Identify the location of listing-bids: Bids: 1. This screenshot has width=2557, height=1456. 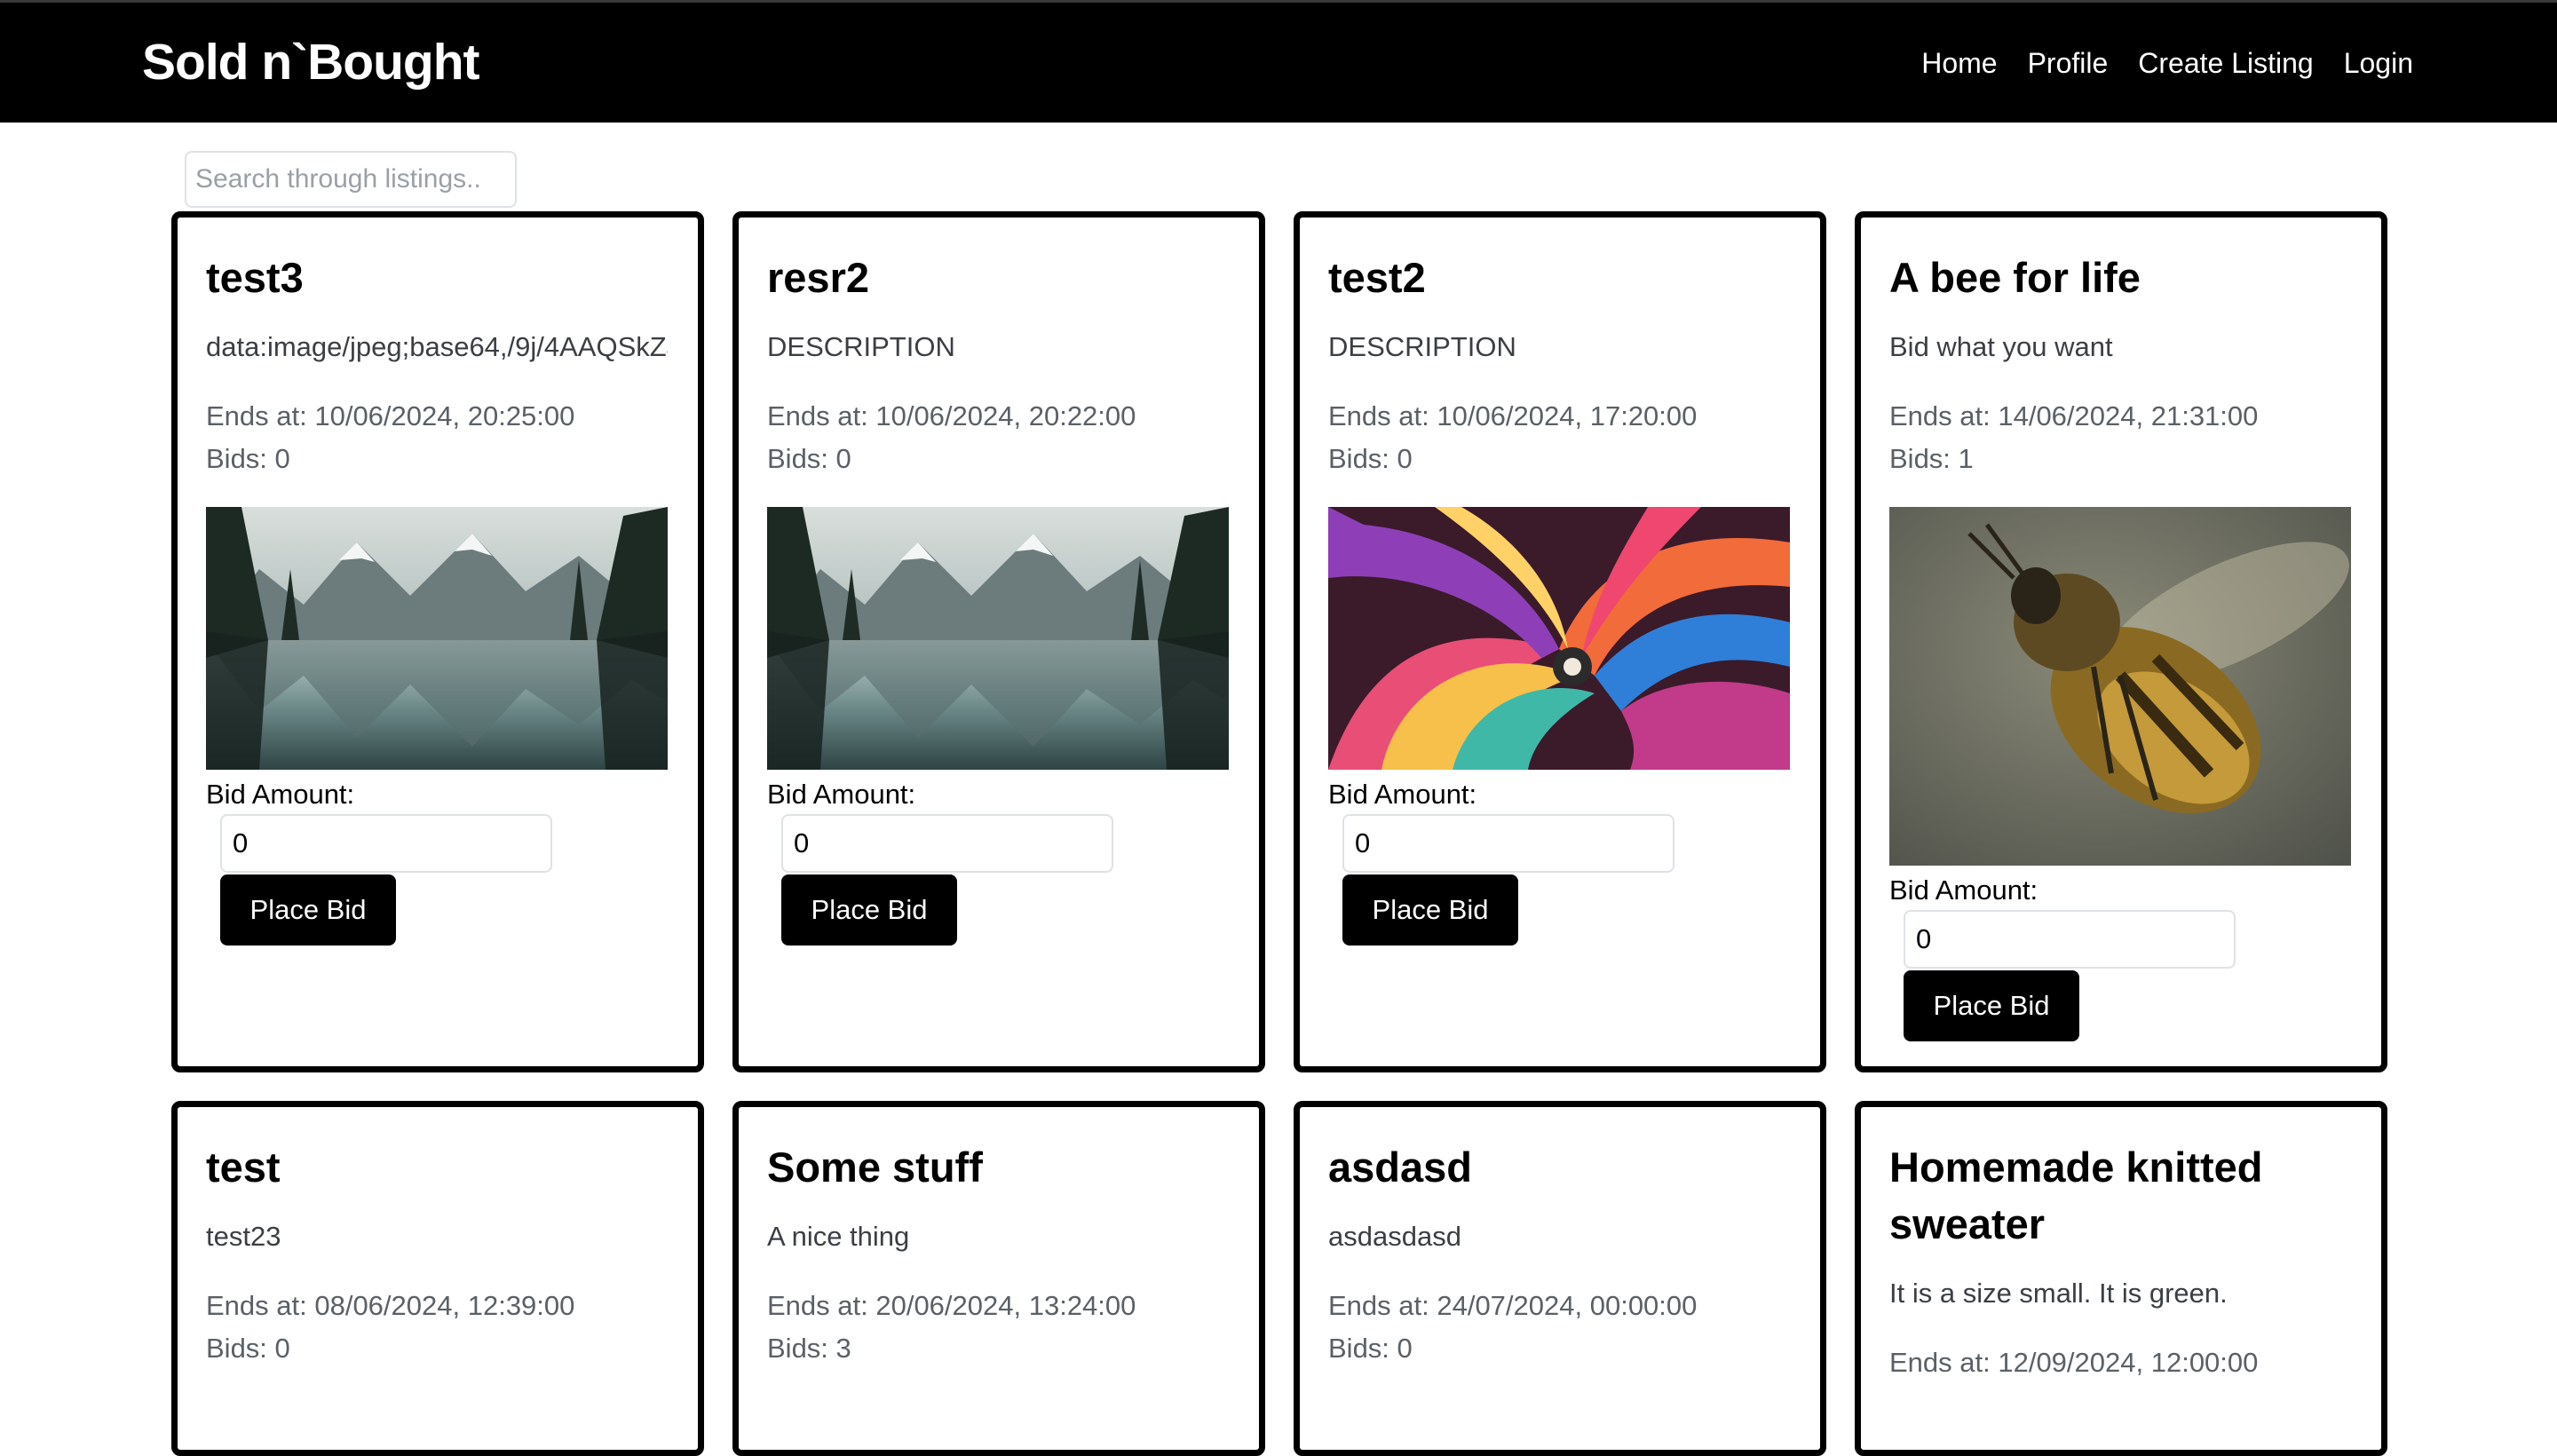
(1931, 459).